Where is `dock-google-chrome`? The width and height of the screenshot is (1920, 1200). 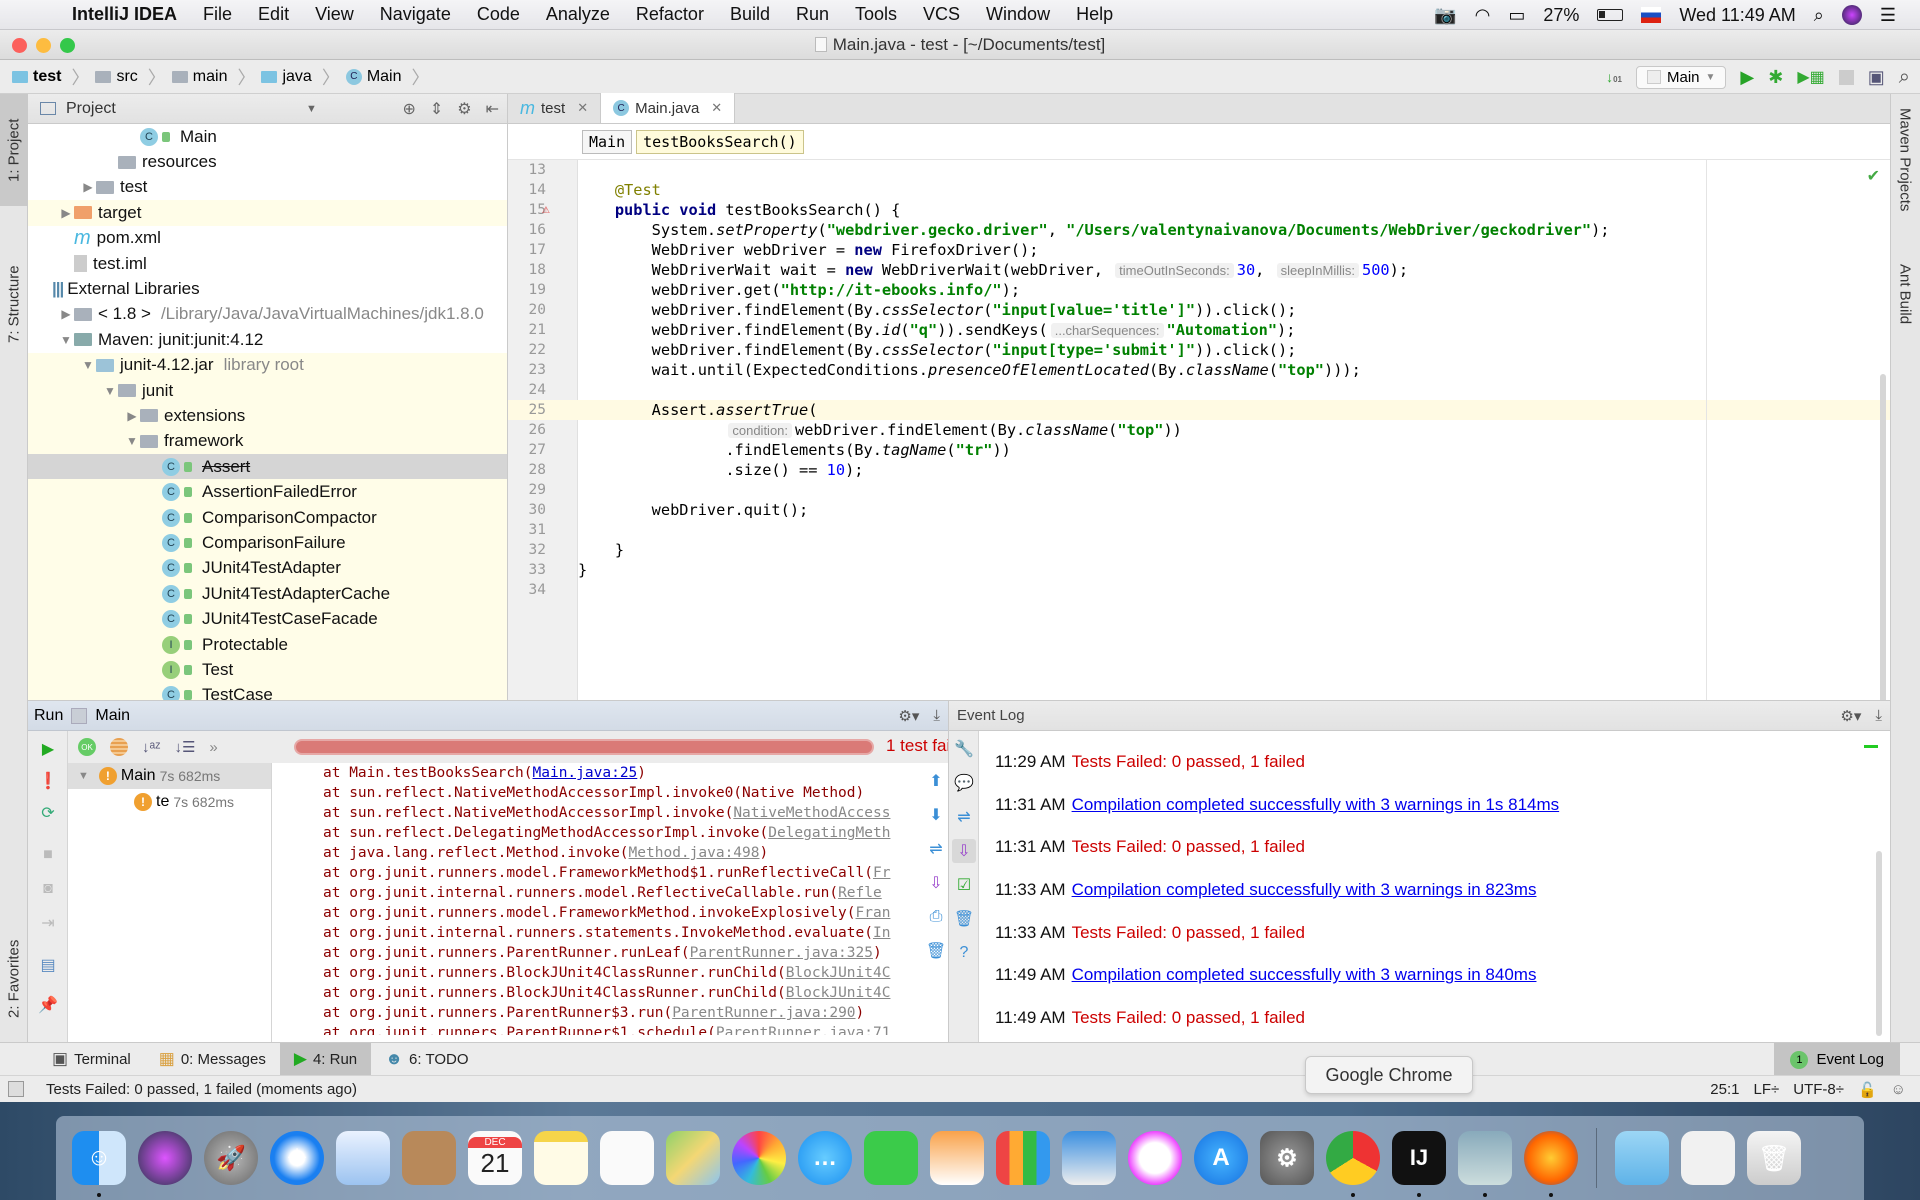 dock-google-chrome is located at coordinates (1353, 1164).